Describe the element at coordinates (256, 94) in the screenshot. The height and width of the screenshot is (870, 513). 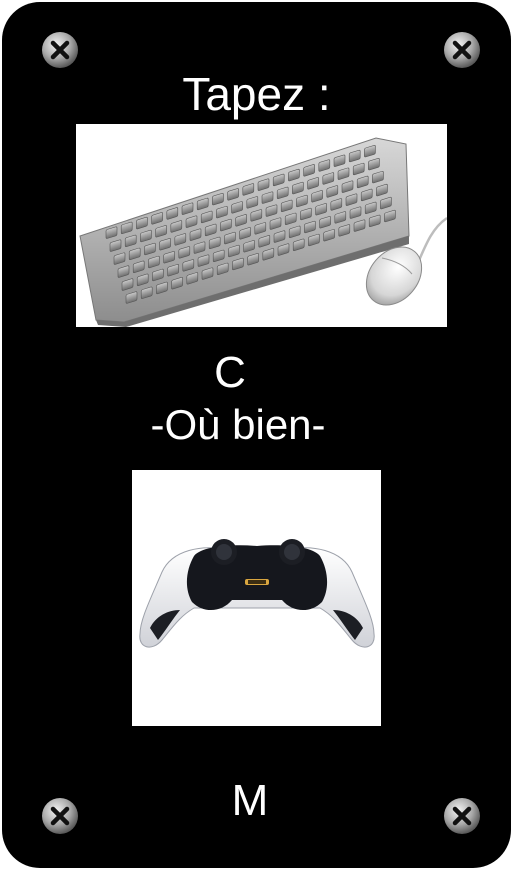
I see `instruction-title: Tapez :` at that location.